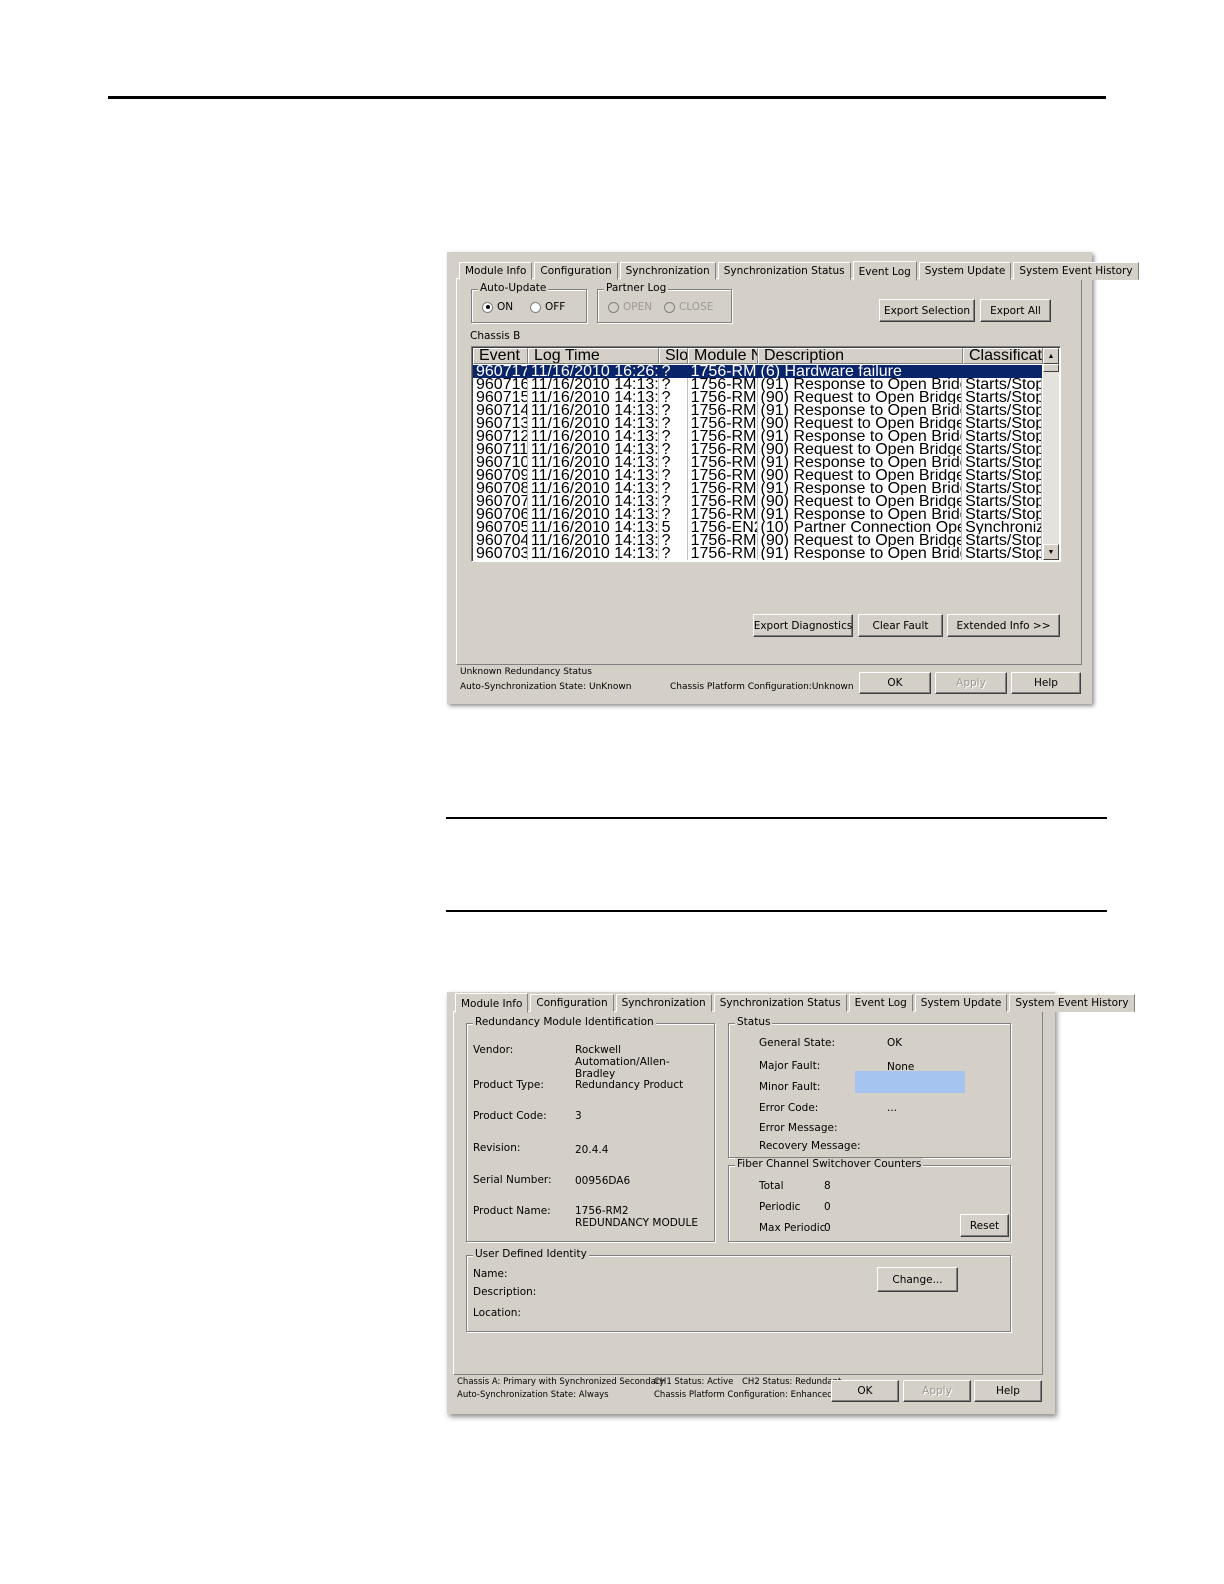  What do you see at coordinates (743, 1395) in the screenshot?
I see `status-platform: Chassis Platform Configuration: Enhanced` at bounding box center [743, 1395].